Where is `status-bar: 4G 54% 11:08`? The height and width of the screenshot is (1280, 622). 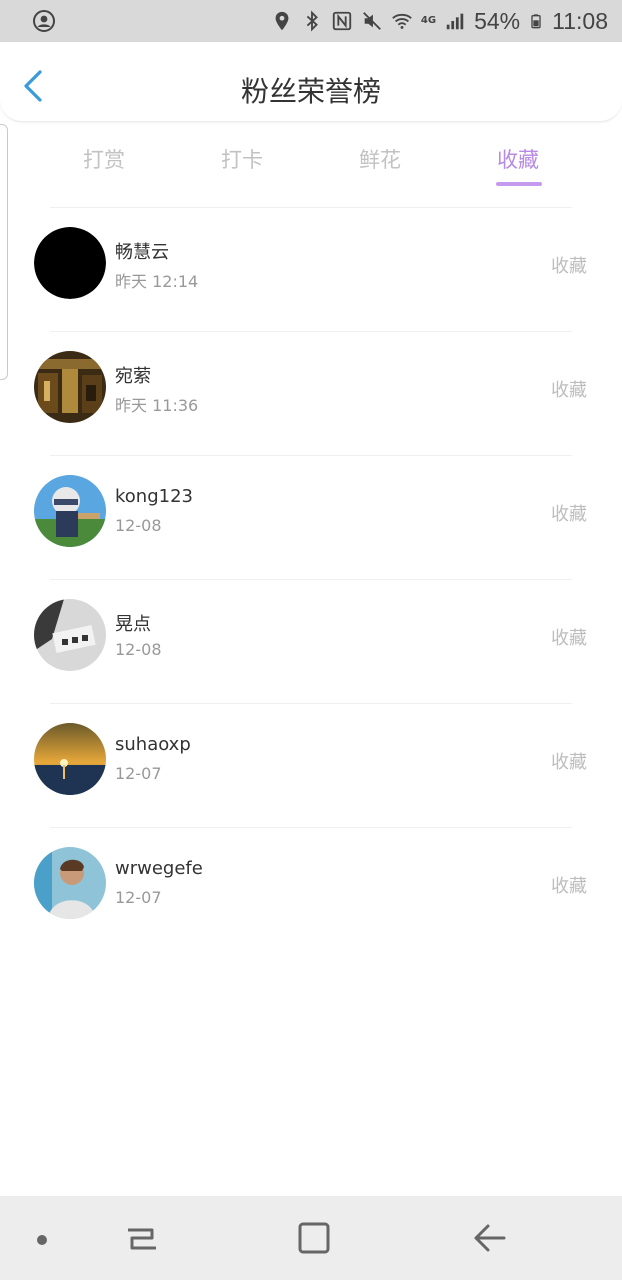
status-bar: 4G 54% 11:08 is located at coordinates (311, 21).